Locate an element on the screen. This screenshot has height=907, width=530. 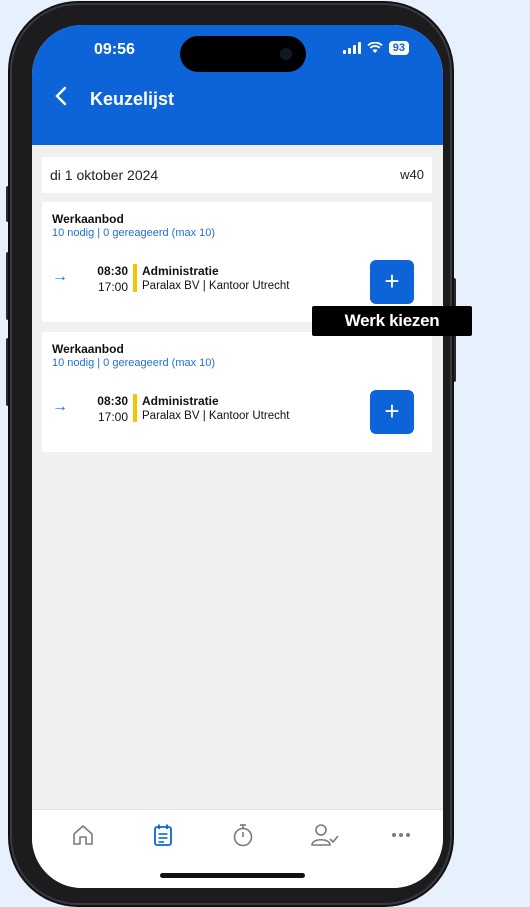
dynamic-island is located at coordinates (243, 54).